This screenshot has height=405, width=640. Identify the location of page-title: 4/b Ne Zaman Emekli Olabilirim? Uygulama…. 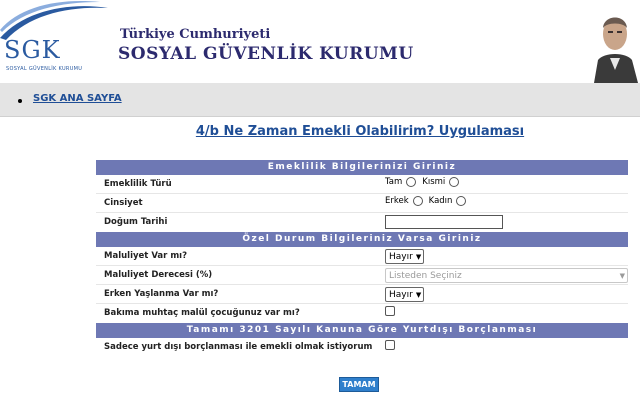
(320, 131).